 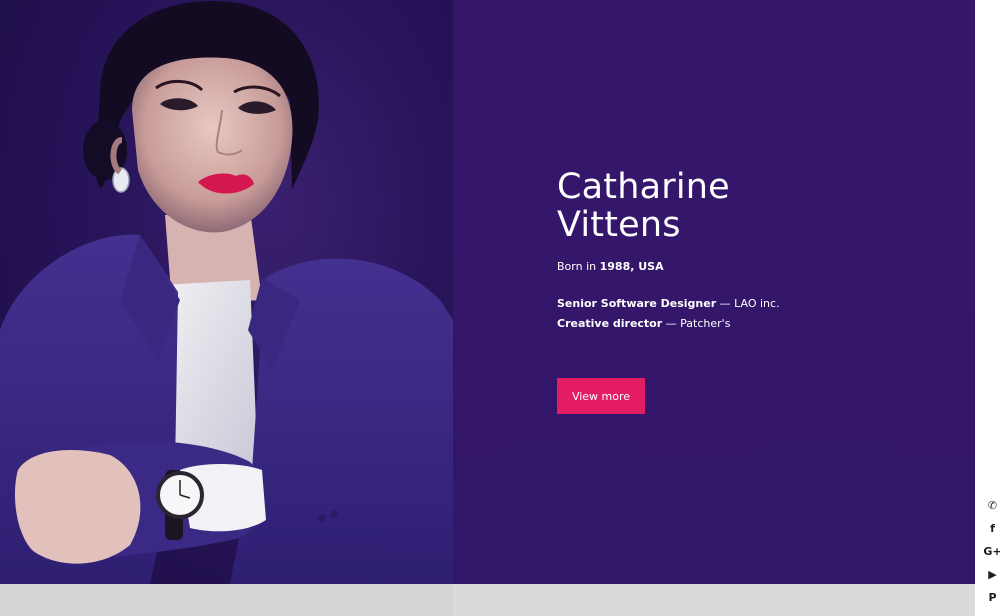 I want to click on role-item: Creative director — Patcher's, so click(x=668, y=324).